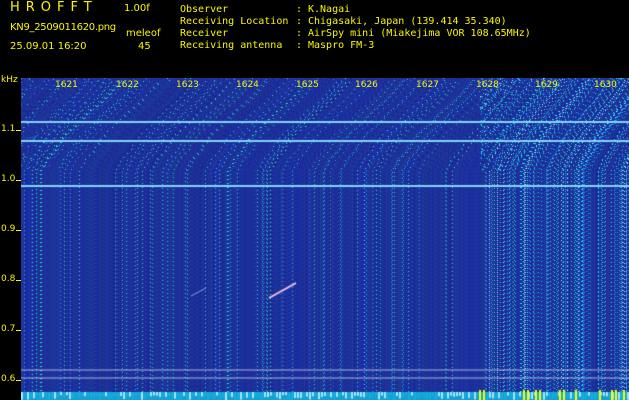 The width and height of the screenshot is (629, 400). Describe the element at coordinates (204, 9) in the screenshot. I see `observer-label: Observer` at that location.